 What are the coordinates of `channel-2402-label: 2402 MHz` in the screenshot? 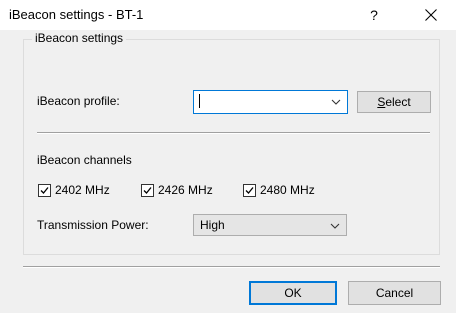 It's located at (82, 190).